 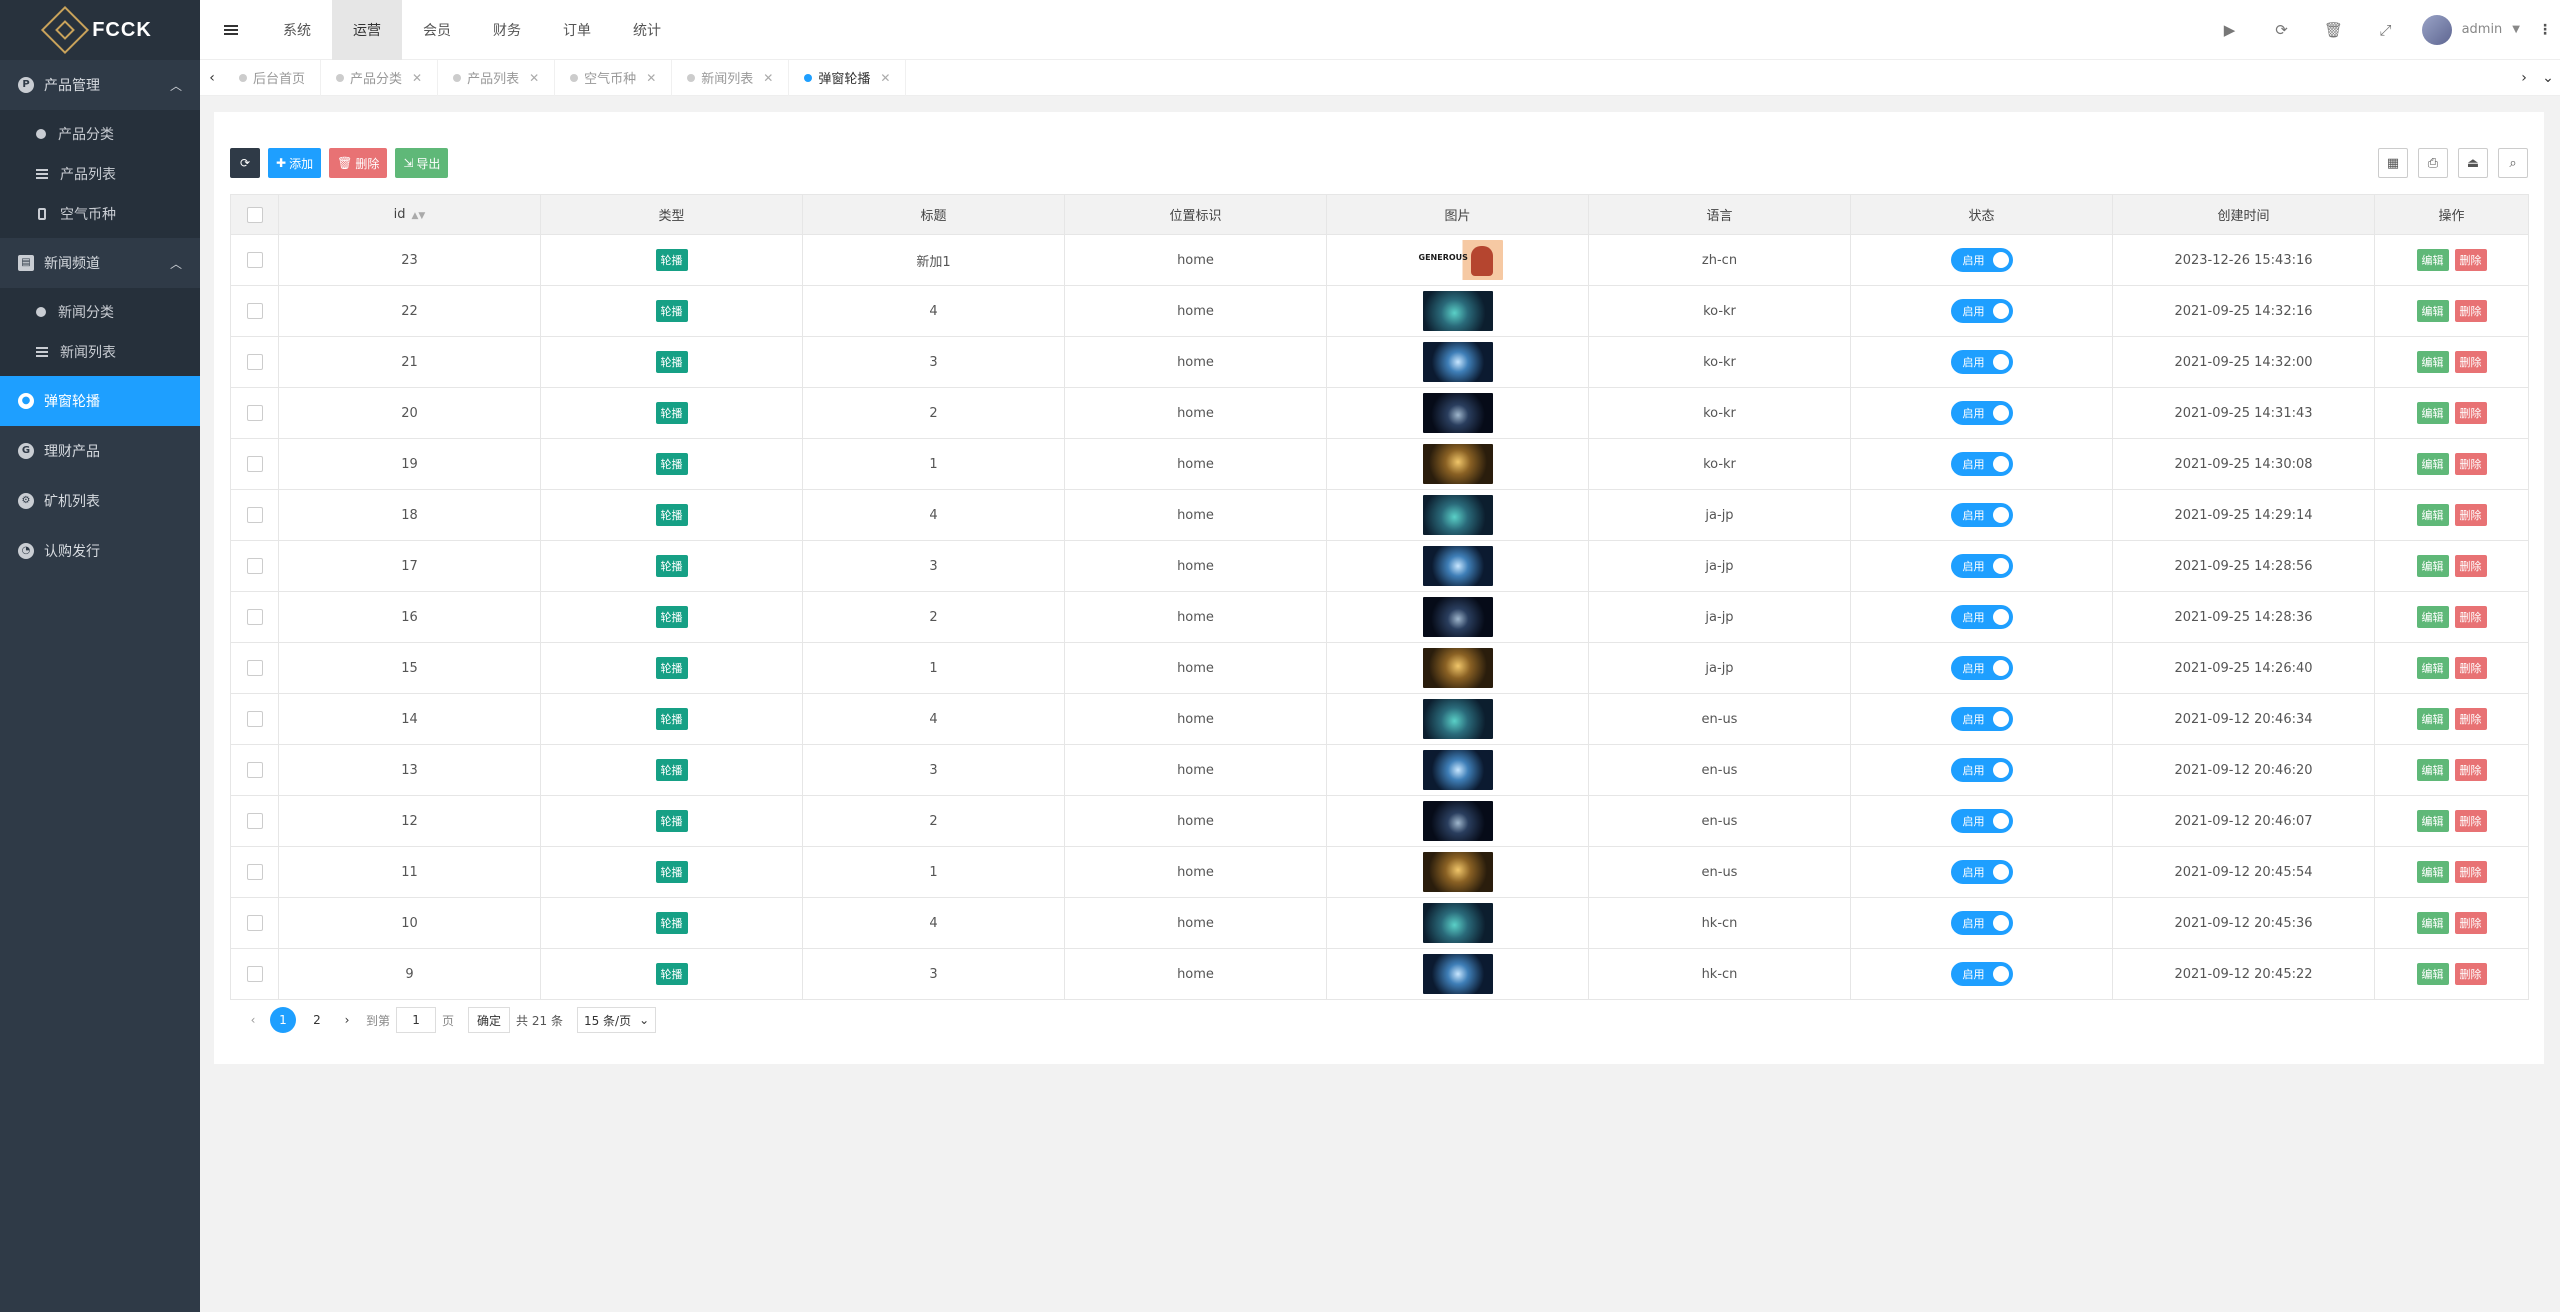 What do you see at coordinates (100, 451) in the screenshot?
I see `sidebar-item-finance-product: G 理财产品` at bounding box center [100, 451].